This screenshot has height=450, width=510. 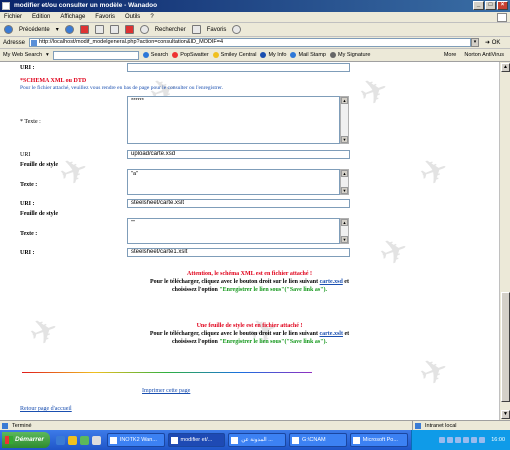 What do you see at coordinates (238, 203) in the screenshot?
I see `uri3-input: steelsheet/carte.xslt` at bounding box center [238, 203].